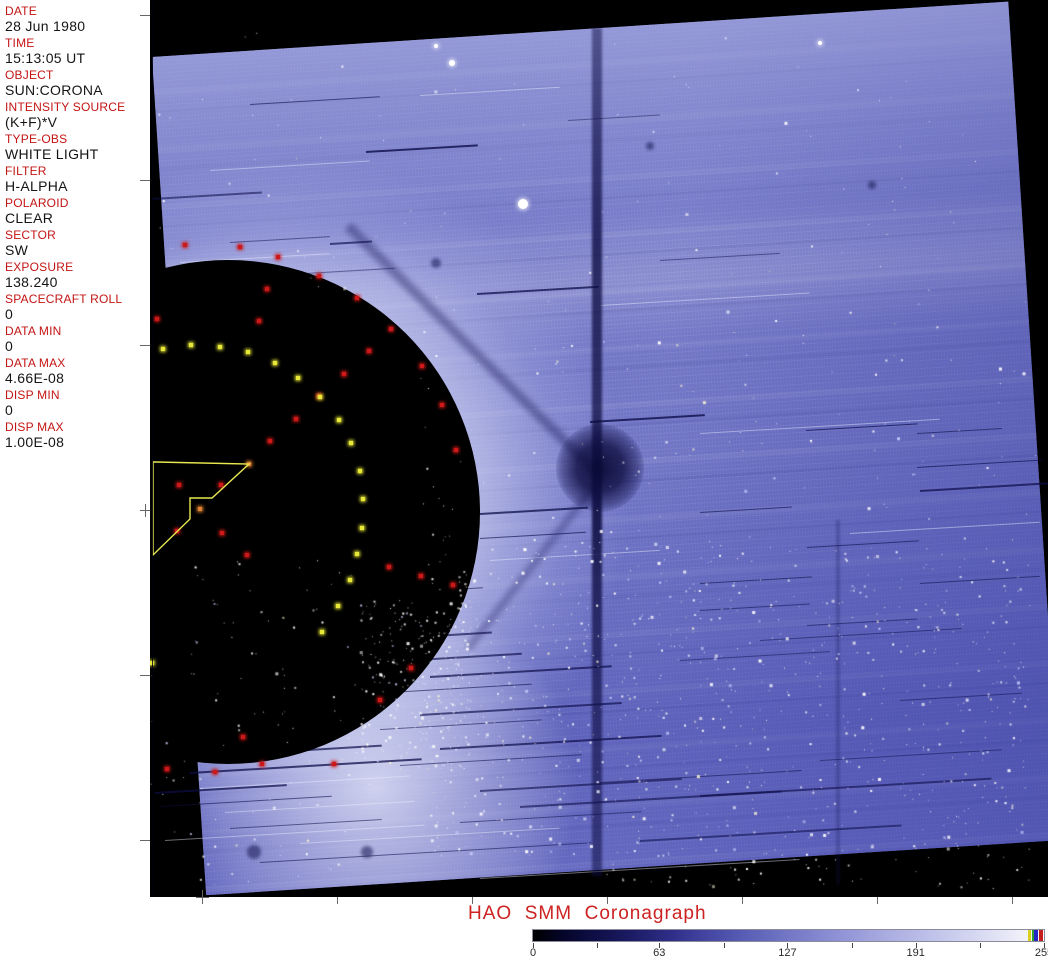 This screenshot has height=960, width=1048. What do you see at coordinates (77, 309) in the screenshot?
I see `metadata-field-spacecraft-roll: SPACECRAFT ROLL 0` at bounding box center [77, 309].